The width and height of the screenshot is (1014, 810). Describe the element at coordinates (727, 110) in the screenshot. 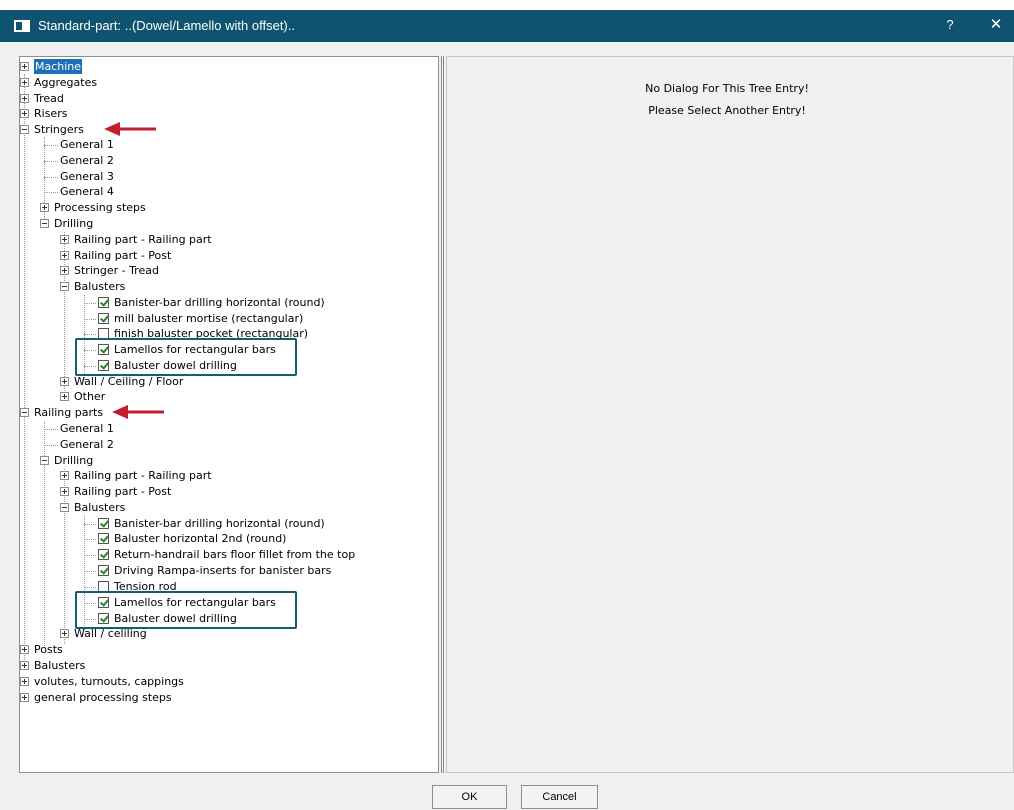

I see `select-entry-message: Please Select Another Entry!` at that location.